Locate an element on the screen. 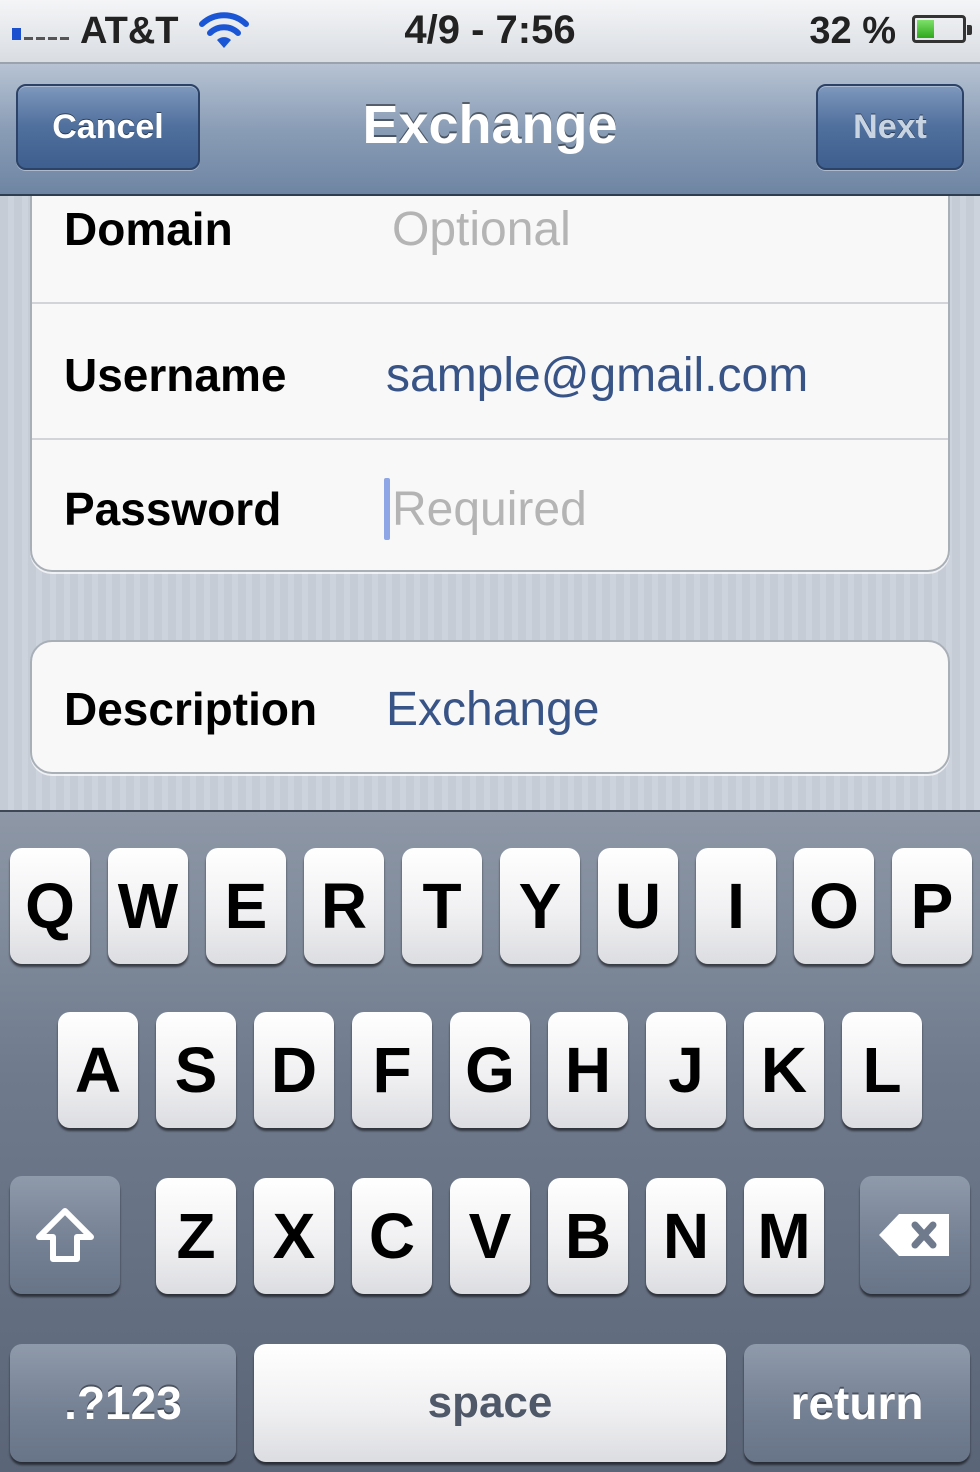 The image size is (980, 1472). key-k: K is located at coordinates (784, 1070).